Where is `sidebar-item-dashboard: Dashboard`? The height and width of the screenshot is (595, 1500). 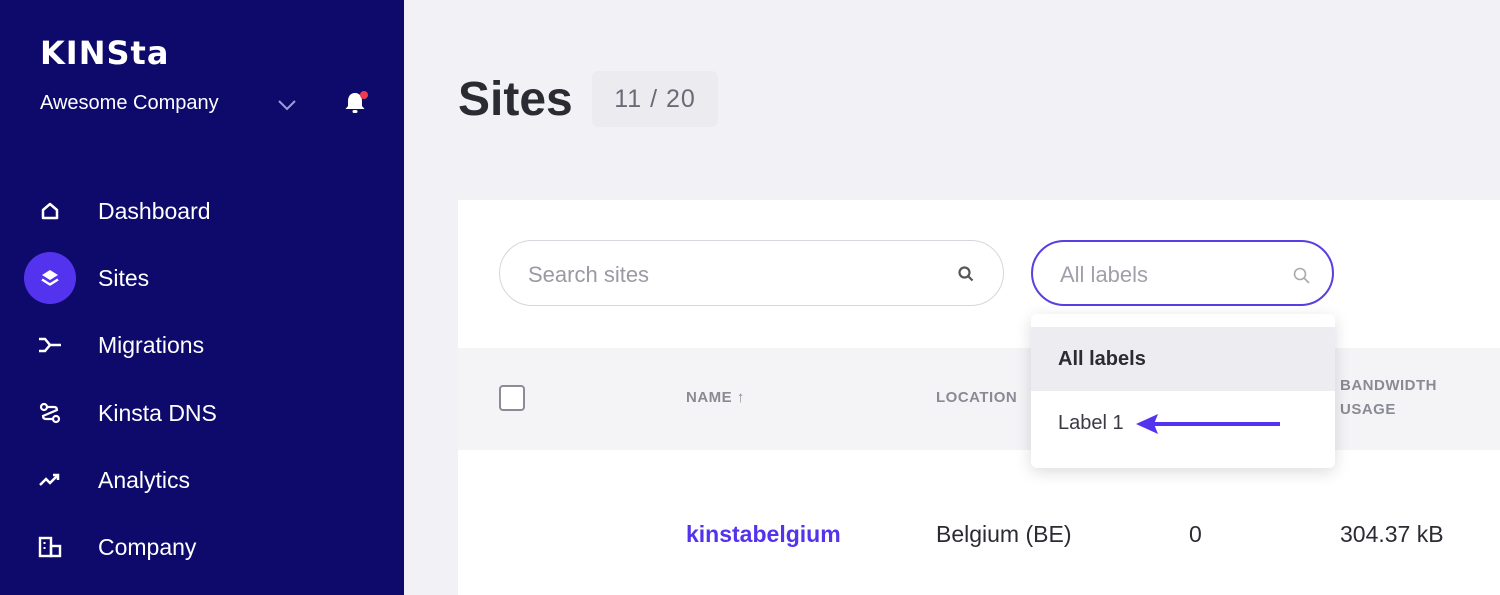
sidebar-item-dashboard: Dashboard is located at coordinates (202, 211).